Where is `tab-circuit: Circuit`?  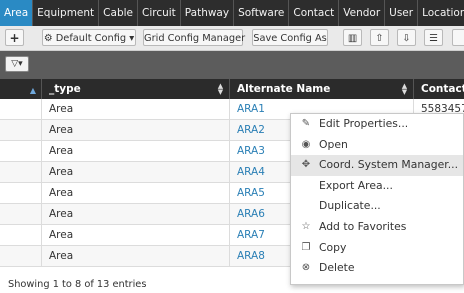
tab-circuit: Circuit is located at coordinates (159, 13).